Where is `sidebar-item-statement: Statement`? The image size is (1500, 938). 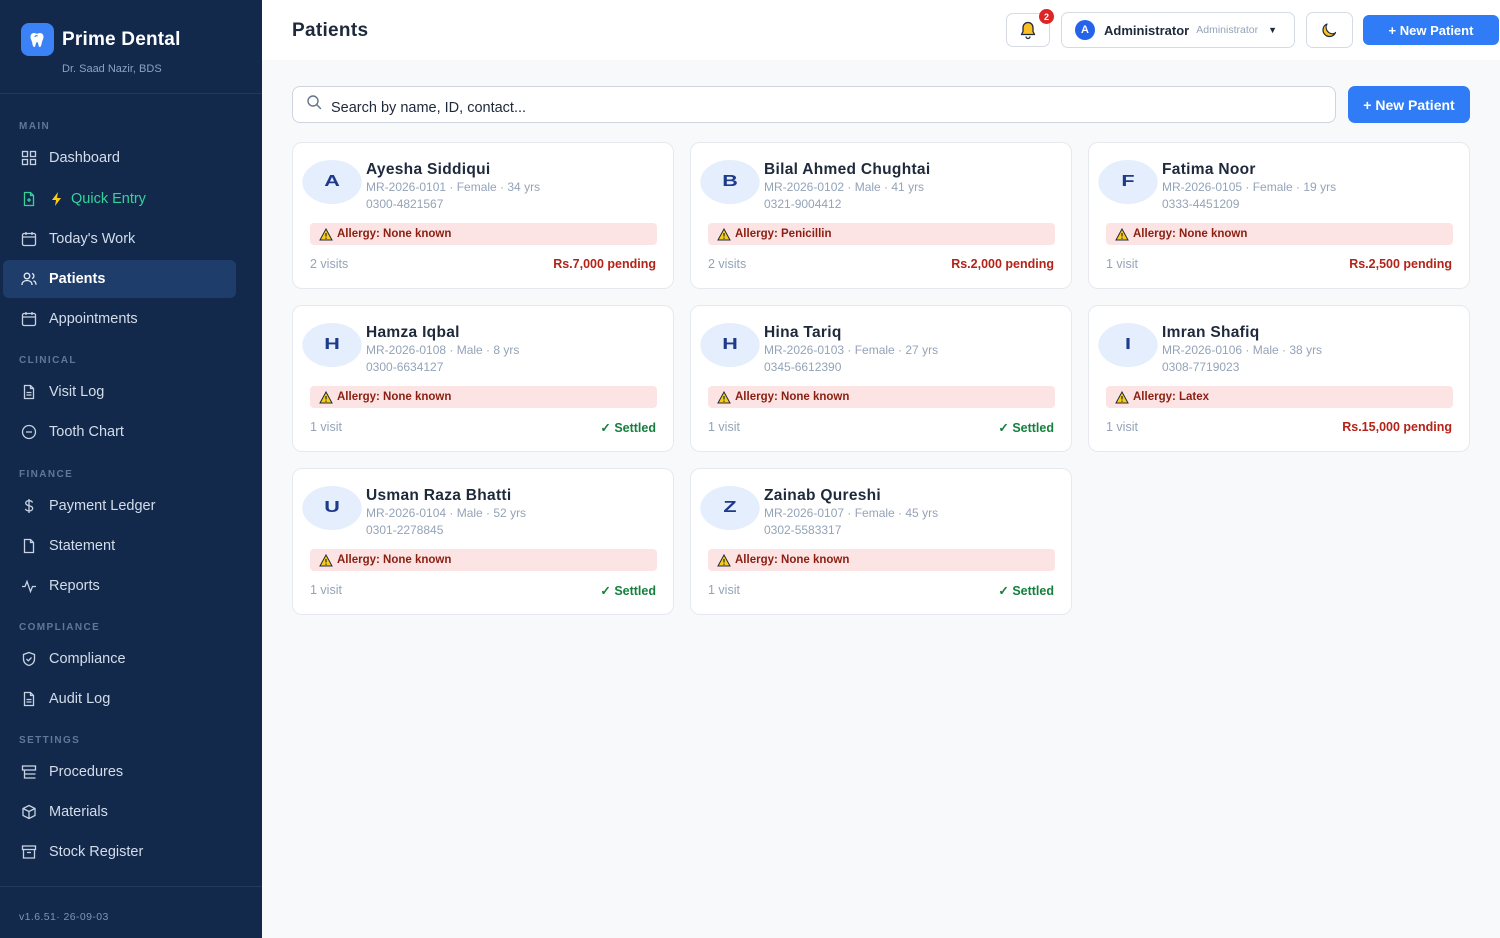
sidebar-item-statement: Statement is located at coordinates (119, 546).